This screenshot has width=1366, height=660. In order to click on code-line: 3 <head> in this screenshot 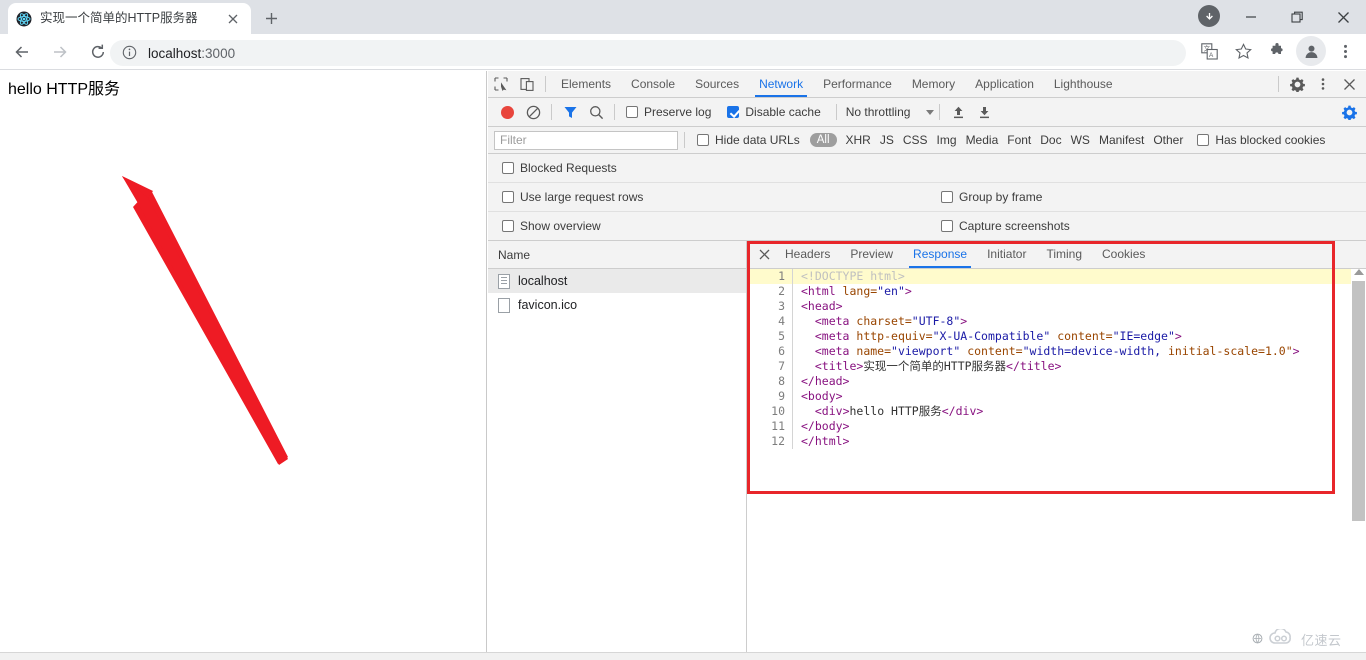, I will do `click(1056, 306)`.